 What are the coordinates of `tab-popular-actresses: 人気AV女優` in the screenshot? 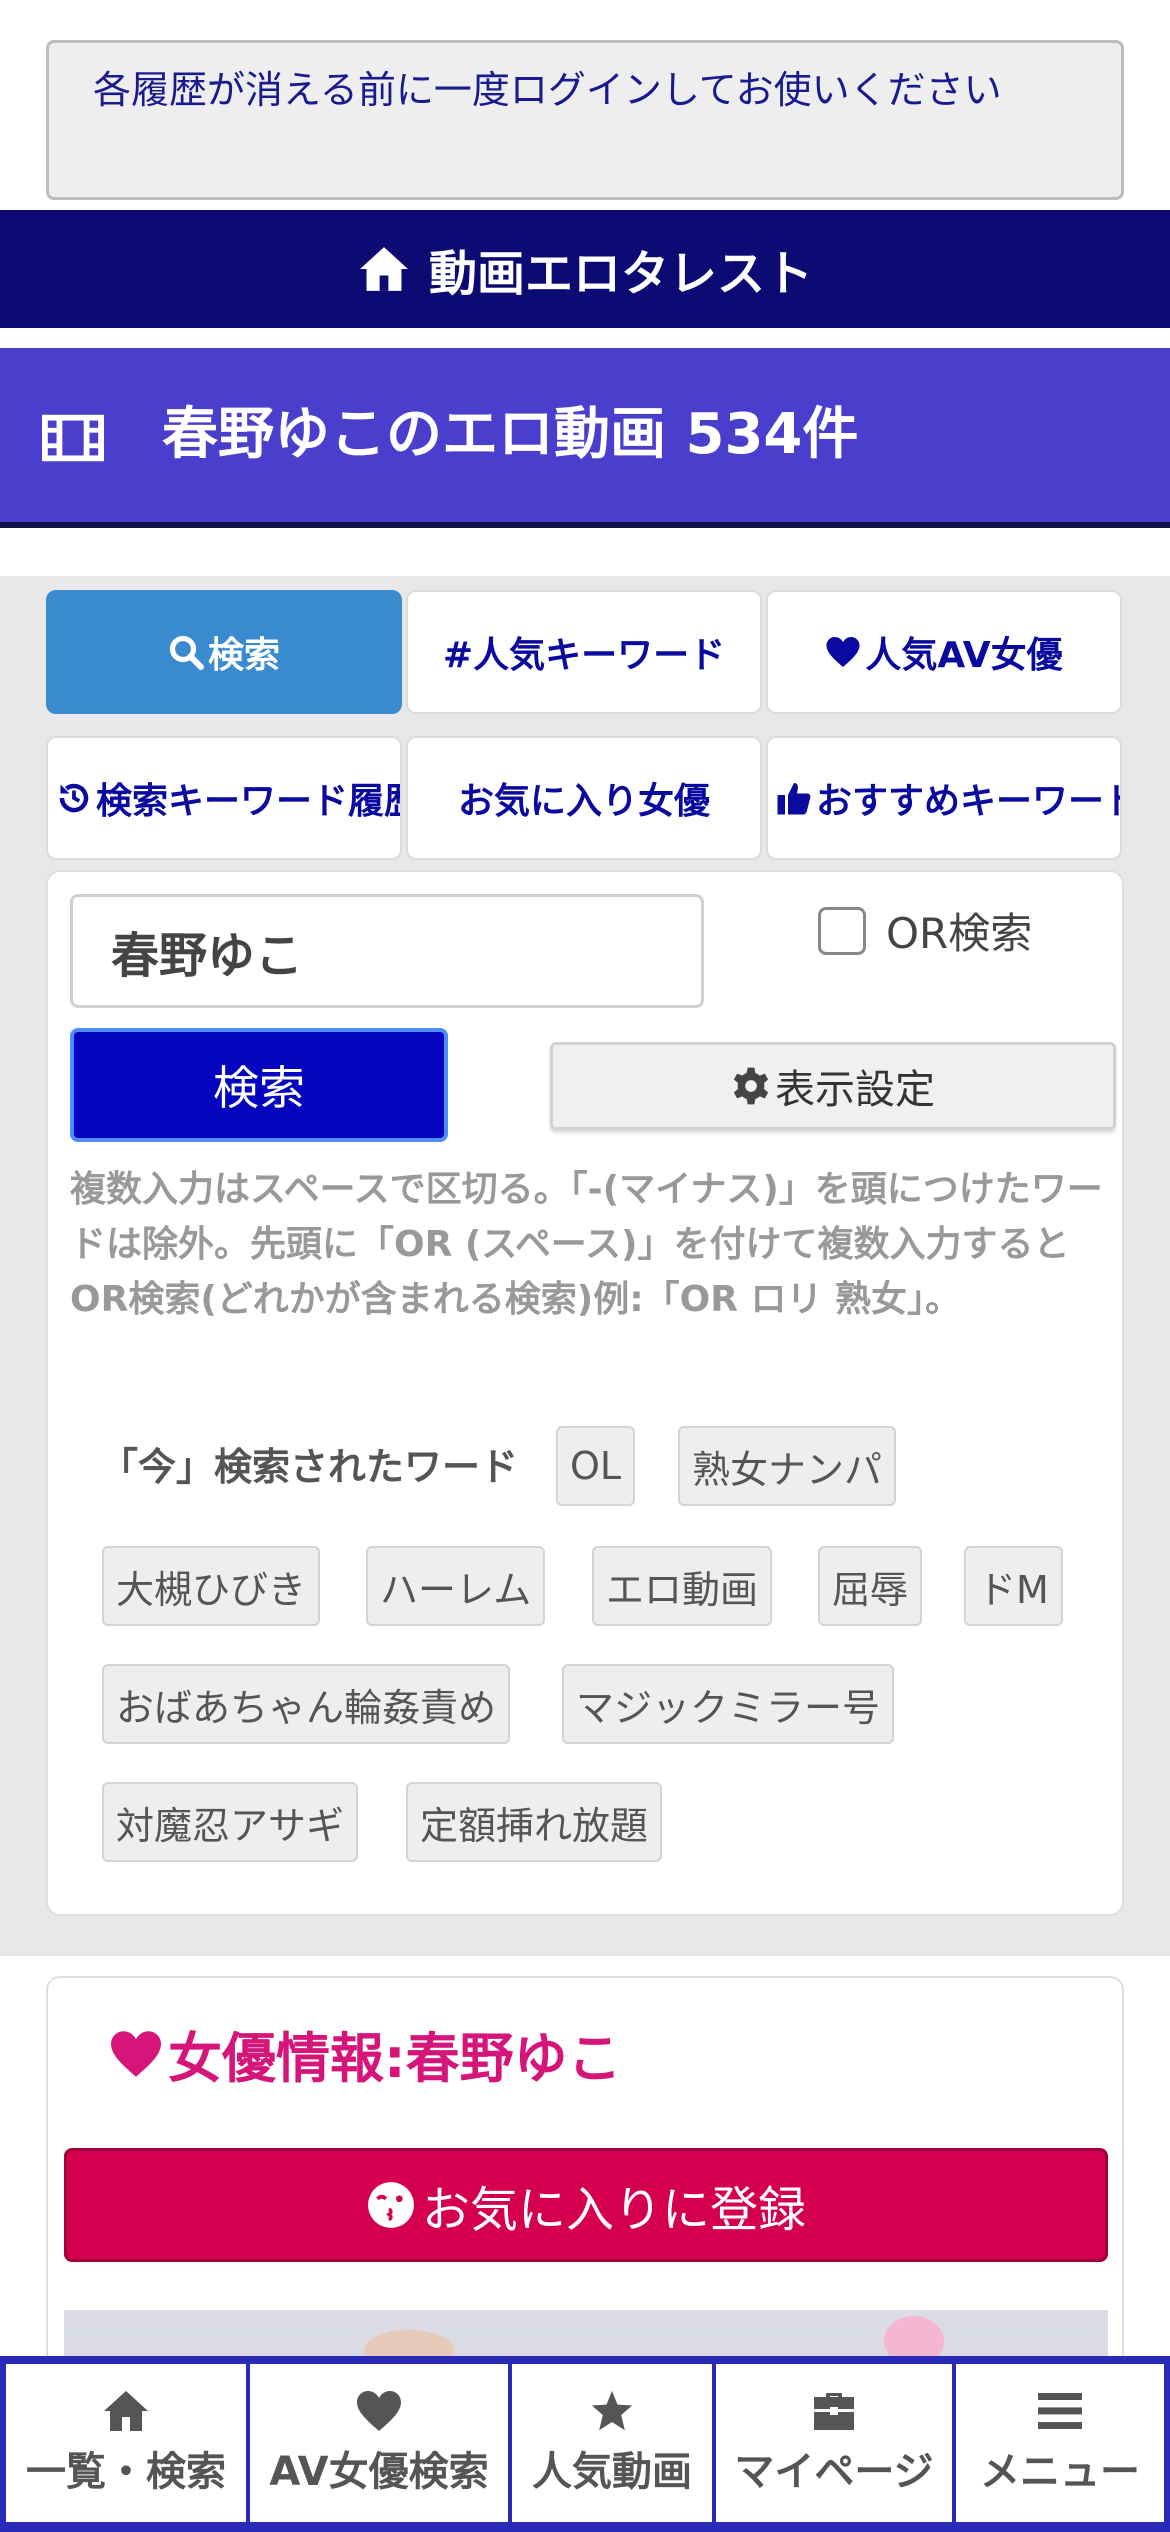 It's located at (944, 652).